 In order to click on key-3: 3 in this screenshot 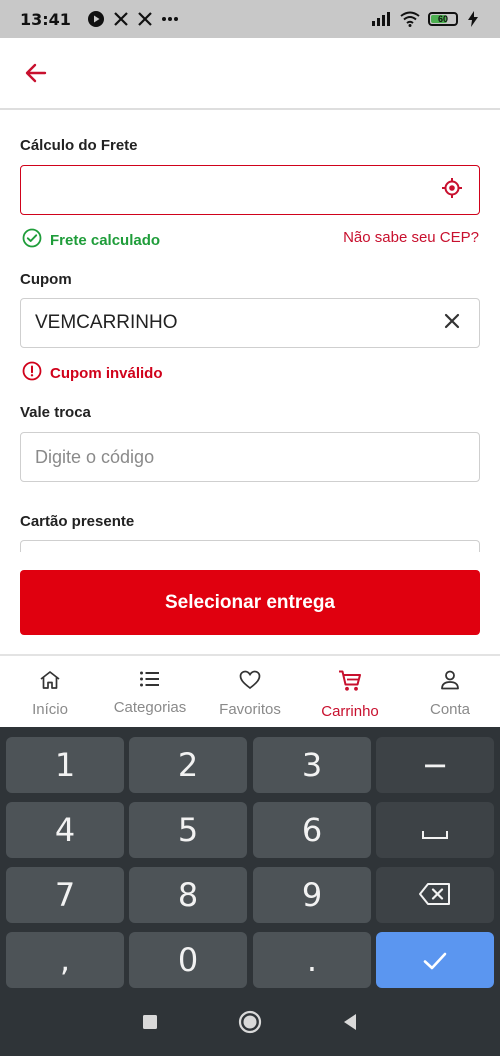, I will do `click(312, 765)`.